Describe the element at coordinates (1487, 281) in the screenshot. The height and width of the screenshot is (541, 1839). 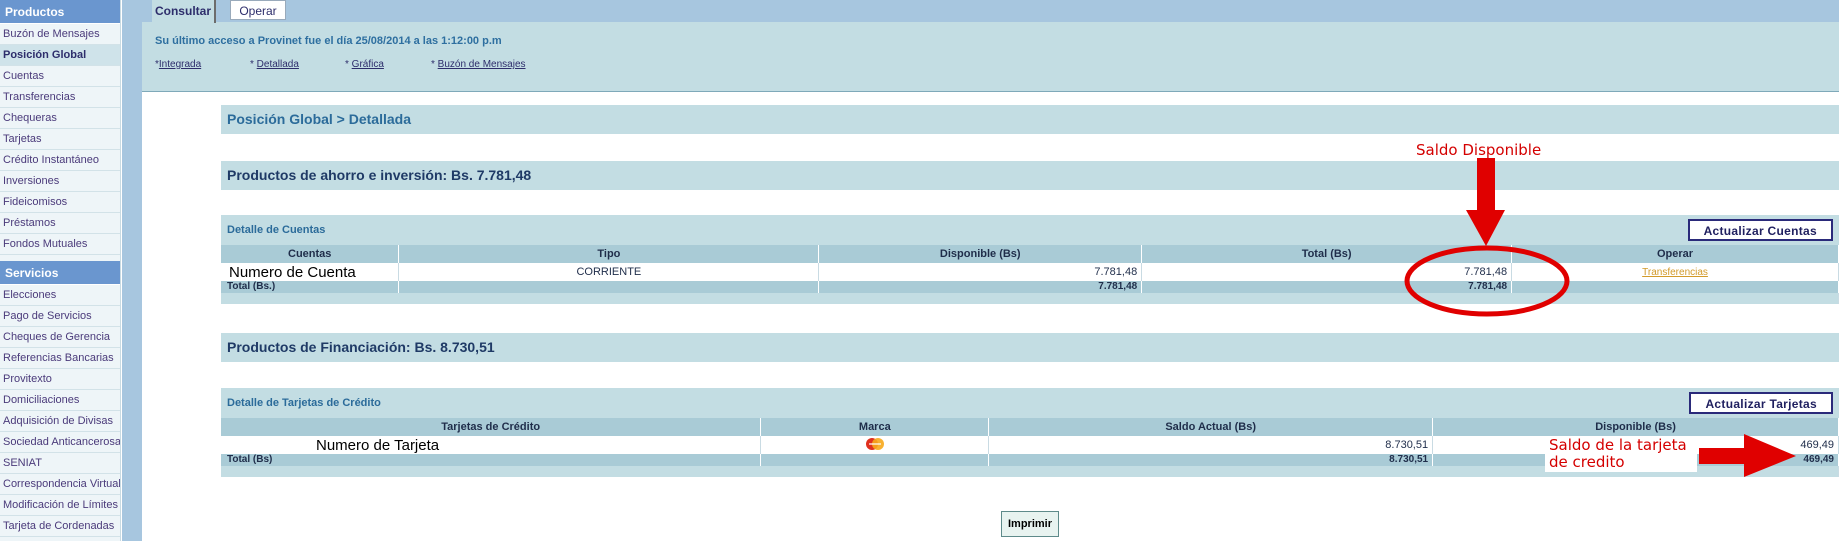
I see `highlight-ellipse` at that location.